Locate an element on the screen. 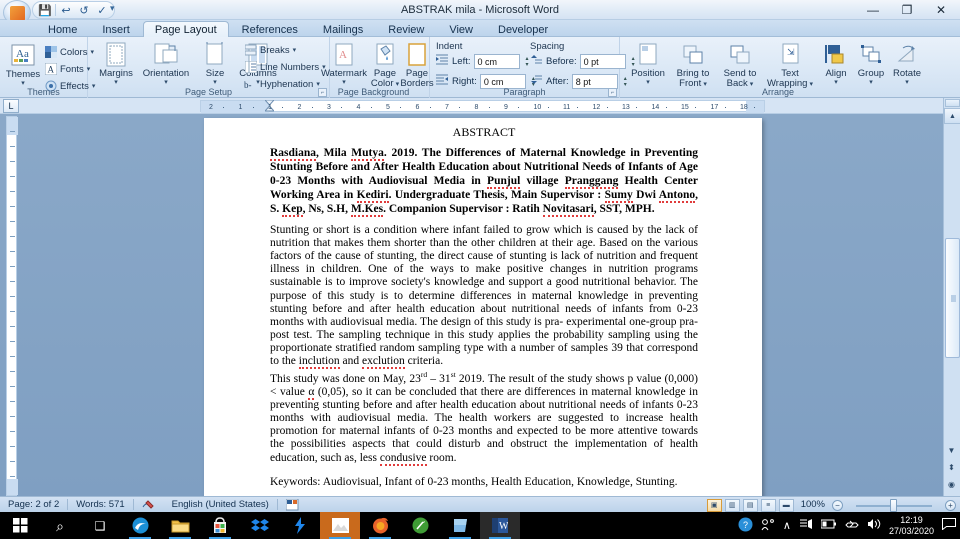 The image size is (960, 539). ruler-tick: 15 is located at coordinates (685, 107).